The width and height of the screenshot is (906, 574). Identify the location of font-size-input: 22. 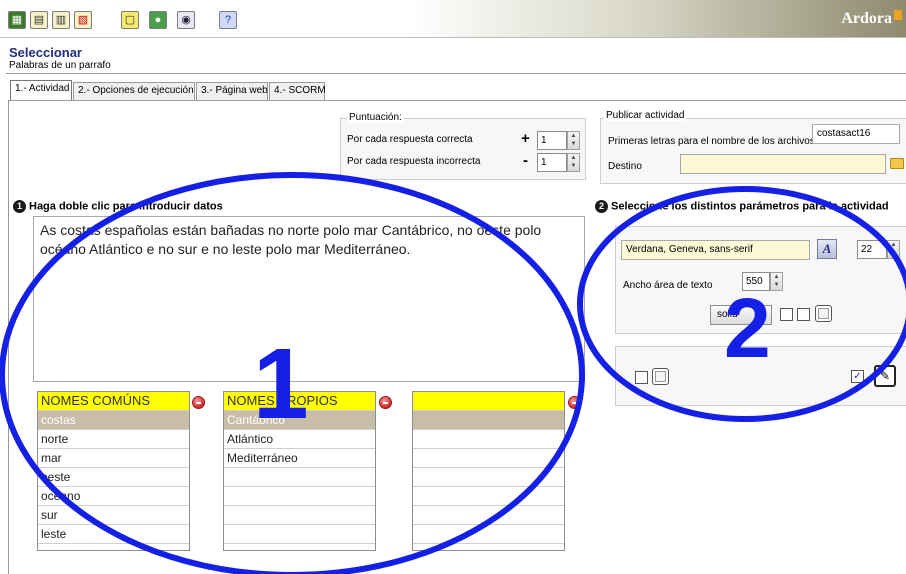
(872, 249).